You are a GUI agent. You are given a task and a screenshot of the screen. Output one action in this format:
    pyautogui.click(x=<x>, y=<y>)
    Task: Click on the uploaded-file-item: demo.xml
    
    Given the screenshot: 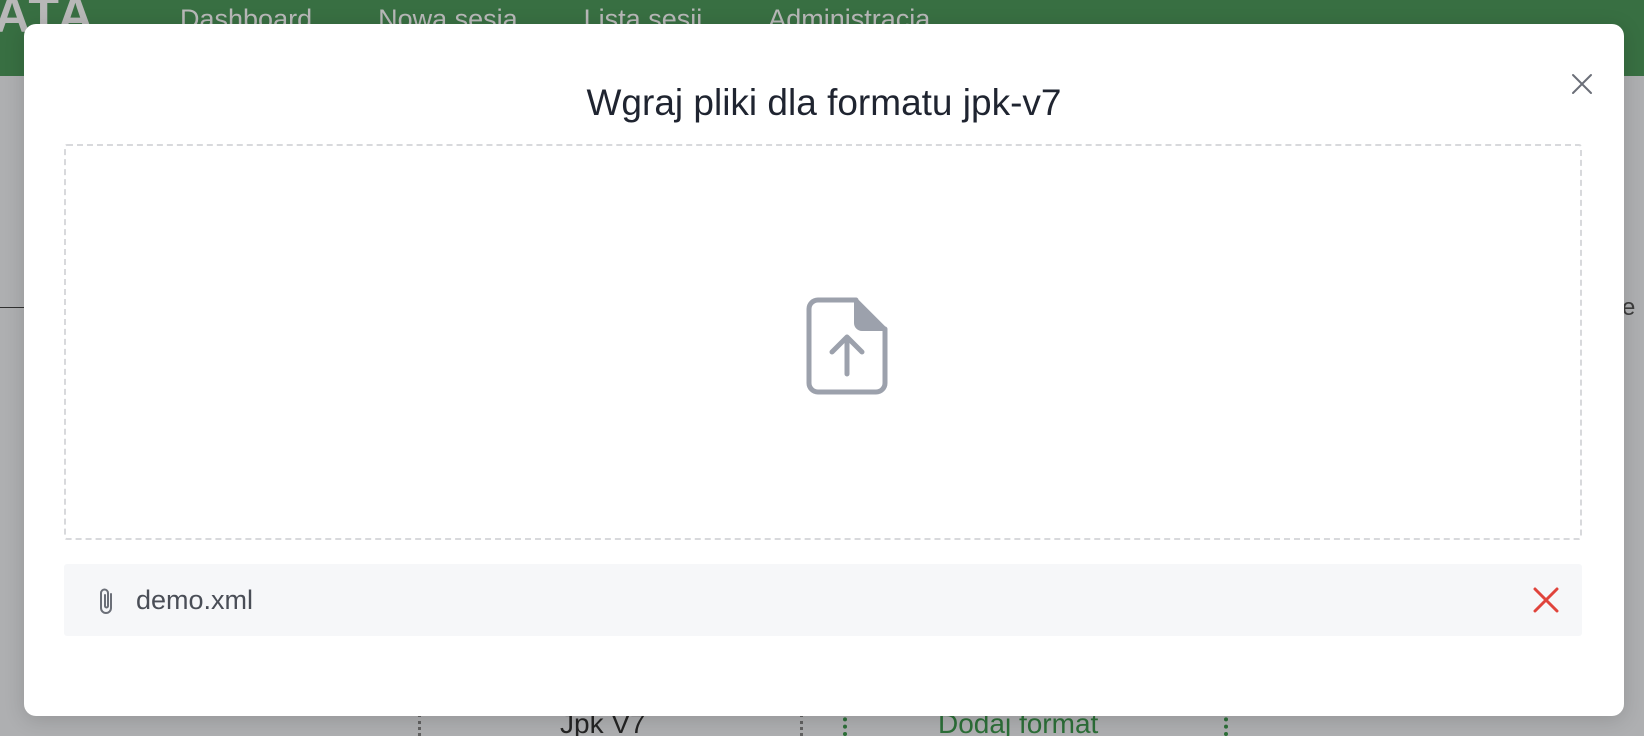 What is the action you would take?
    pyautogui.click(x=823, y=600)
    